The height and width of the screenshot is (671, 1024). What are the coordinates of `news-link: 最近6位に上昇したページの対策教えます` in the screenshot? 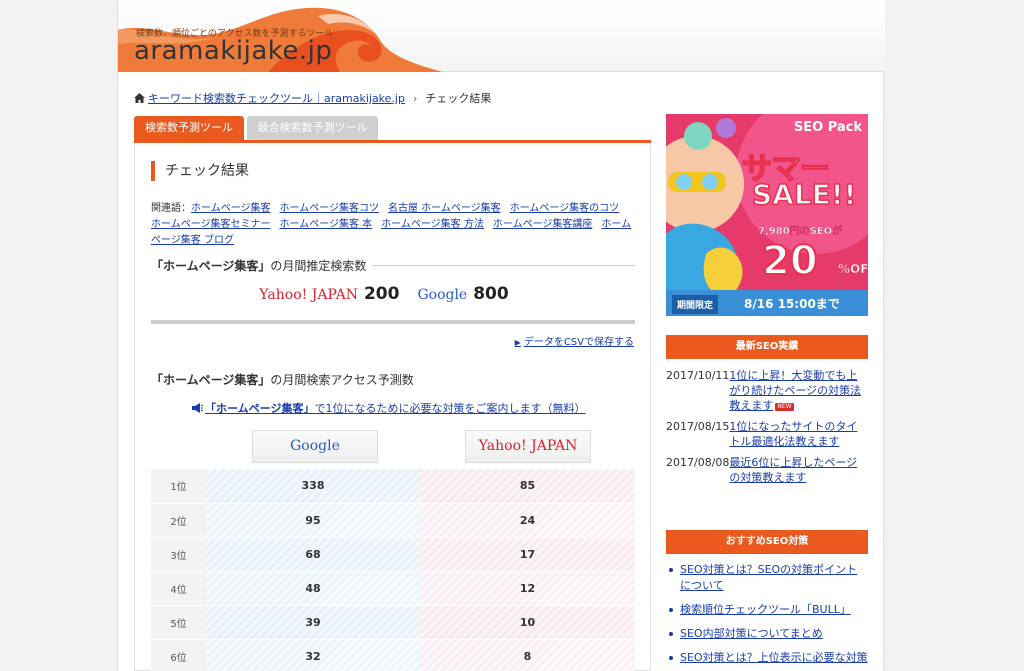 It's located at (793, 470).